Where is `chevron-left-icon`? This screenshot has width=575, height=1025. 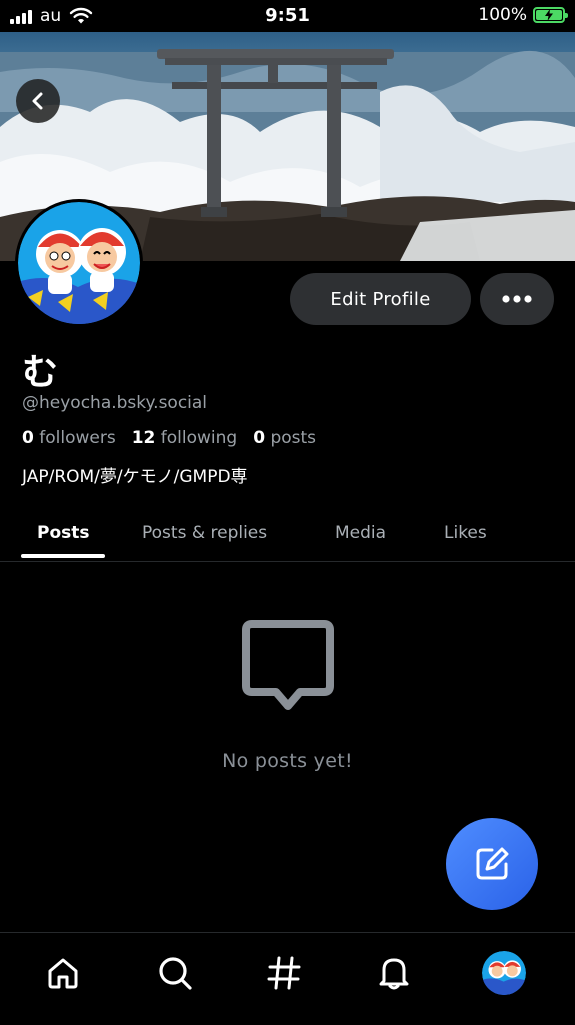 chevron-left-icon is located at coordinates (37, 101).